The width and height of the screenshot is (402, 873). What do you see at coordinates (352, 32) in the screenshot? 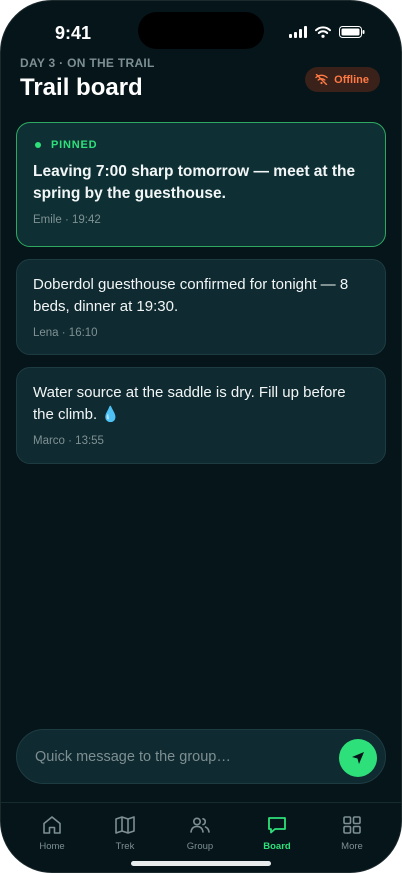
I see `battery-icon` at bounding box center [352, 32].